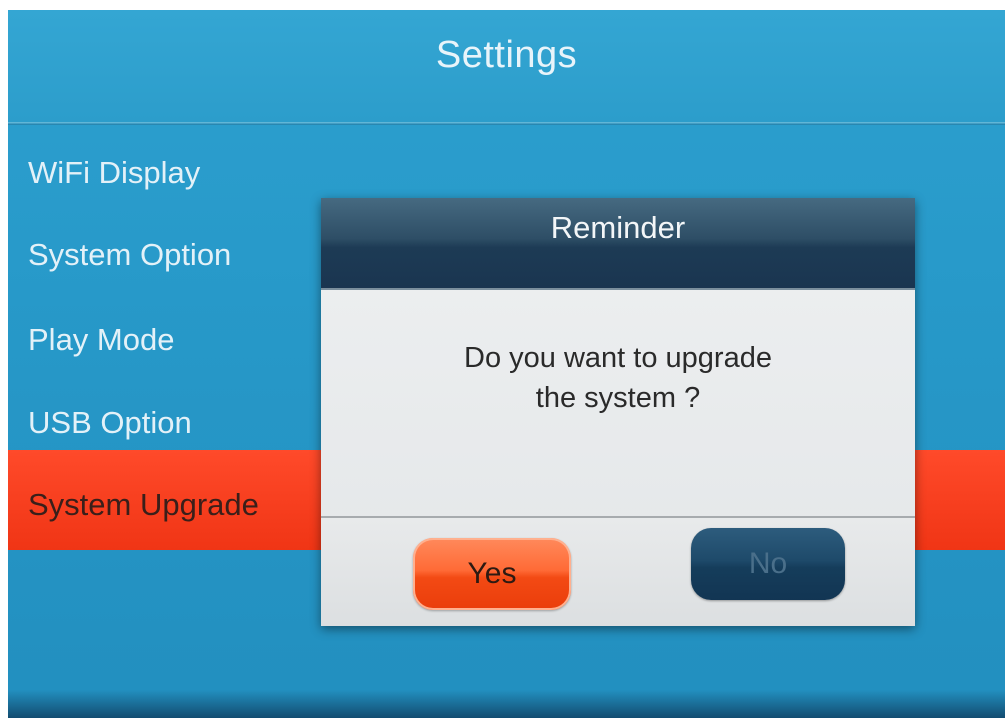 The width and height of the screenshot is (1005, 718). Describe the element at coordinates (506, 123) in the screenshot. I see `header-divider` at that location.